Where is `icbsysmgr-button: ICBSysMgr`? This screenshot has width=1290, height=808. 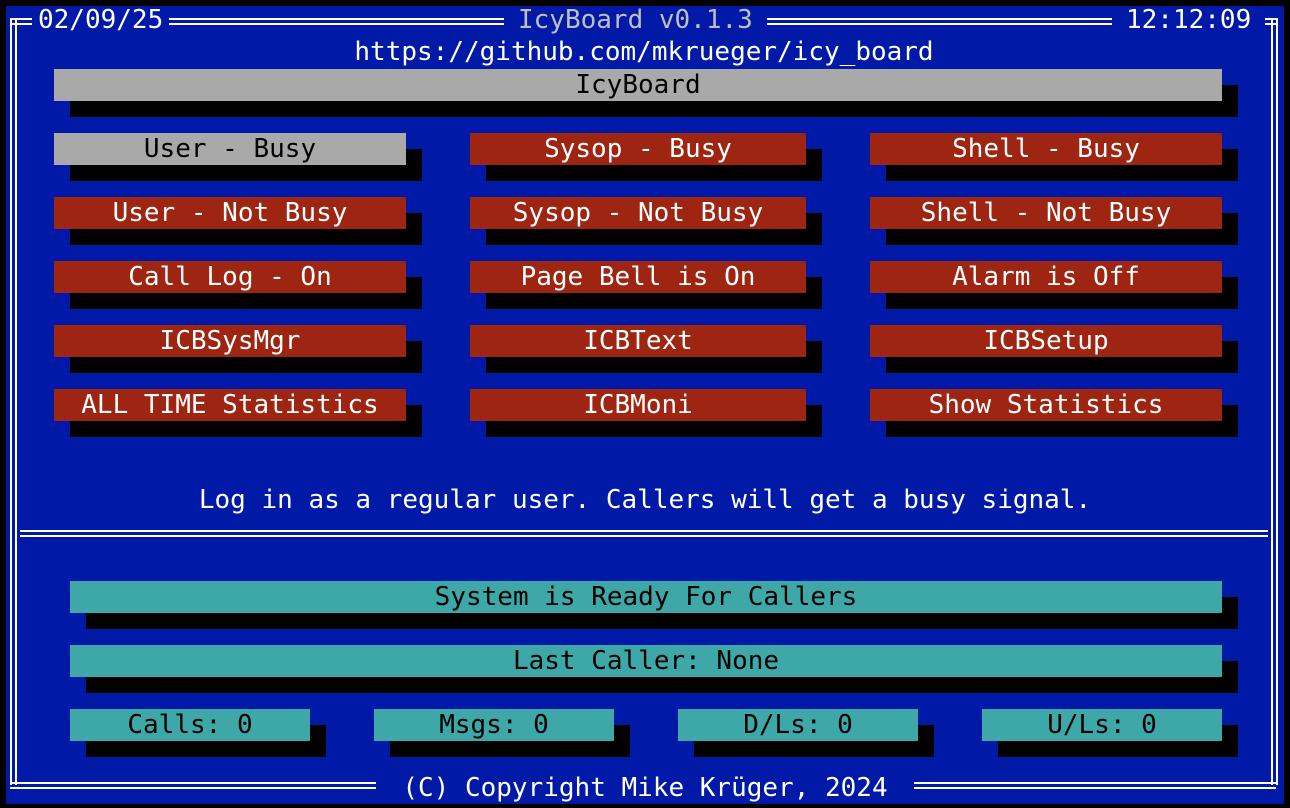 icbsysmgr-button: ICBSysMgr is located at coordinates (230, 341).